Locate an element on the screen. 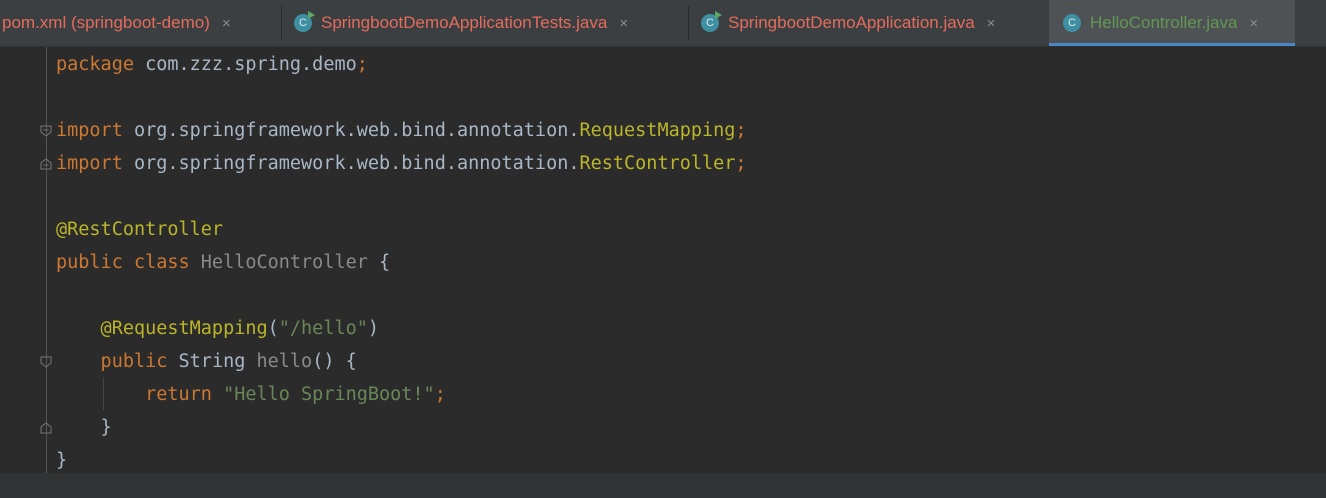 This screenshot has height=498, width=1326. code-line-9: @RequestMapping("/hello") is located at coordinates (218, 328).